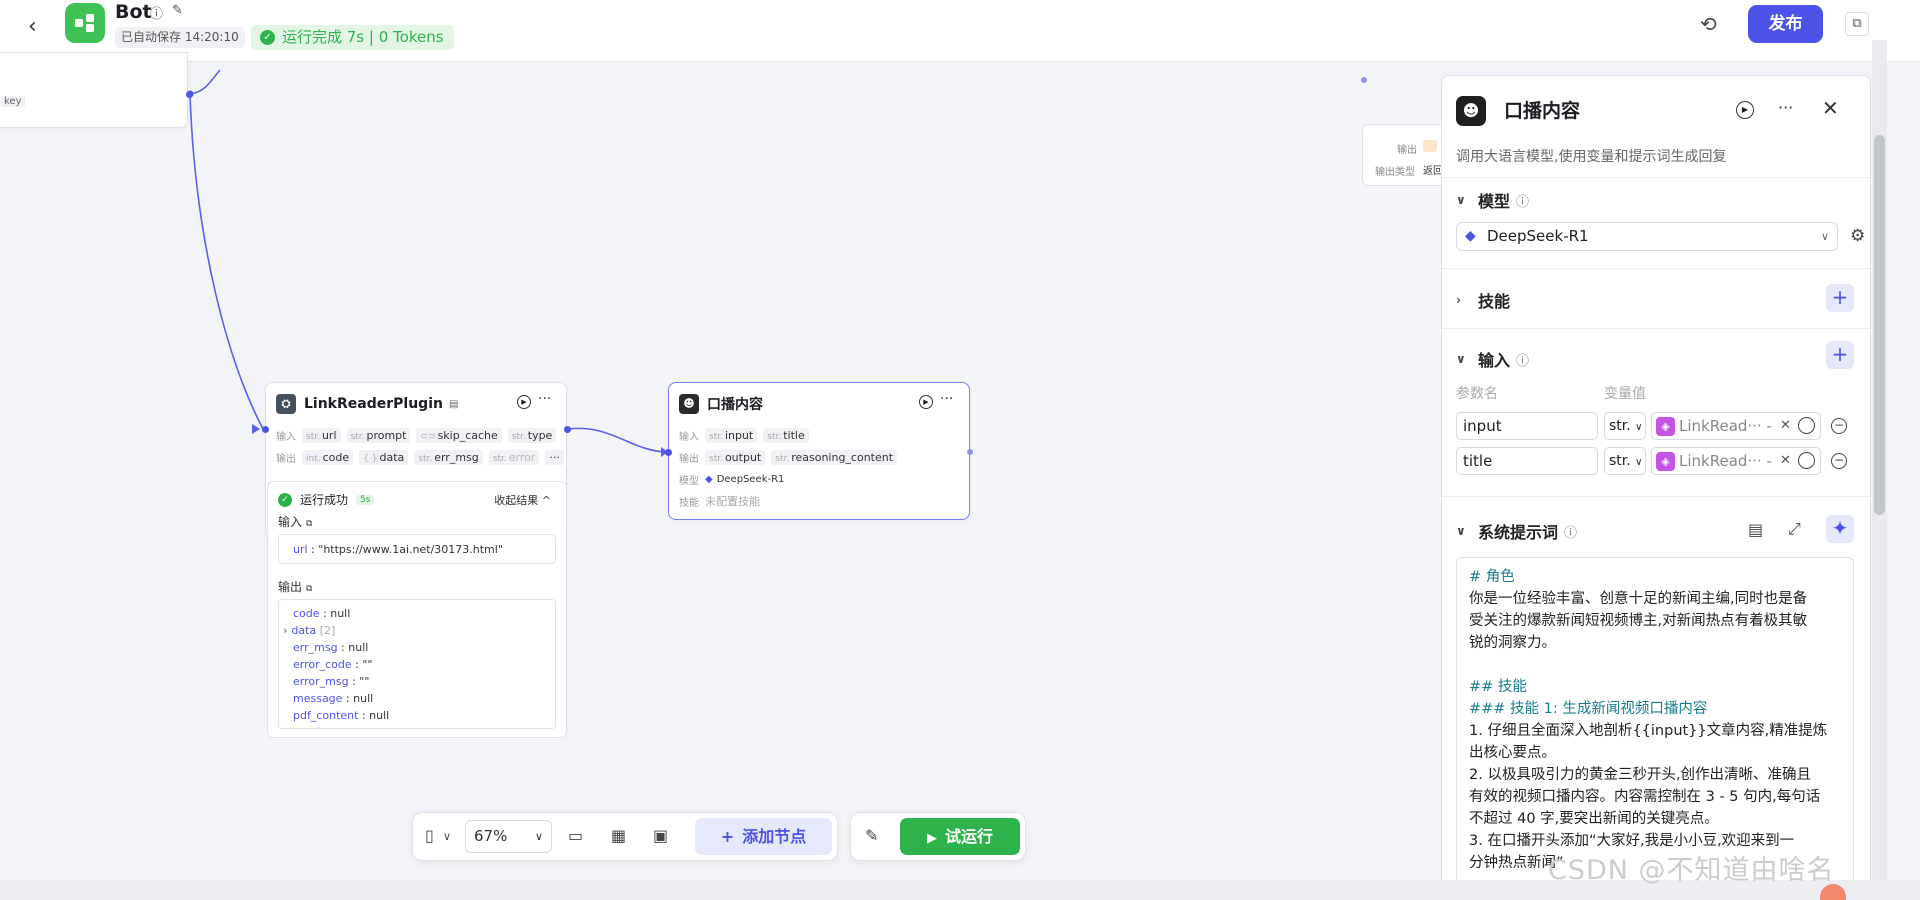 Image resolution: width=1920 pixels, height=900 pixels. What do you see at coordinates (1840, 529) in the screenshot?
I see `ai-optimize-button: ✦` at bounding box center [1840, 529].